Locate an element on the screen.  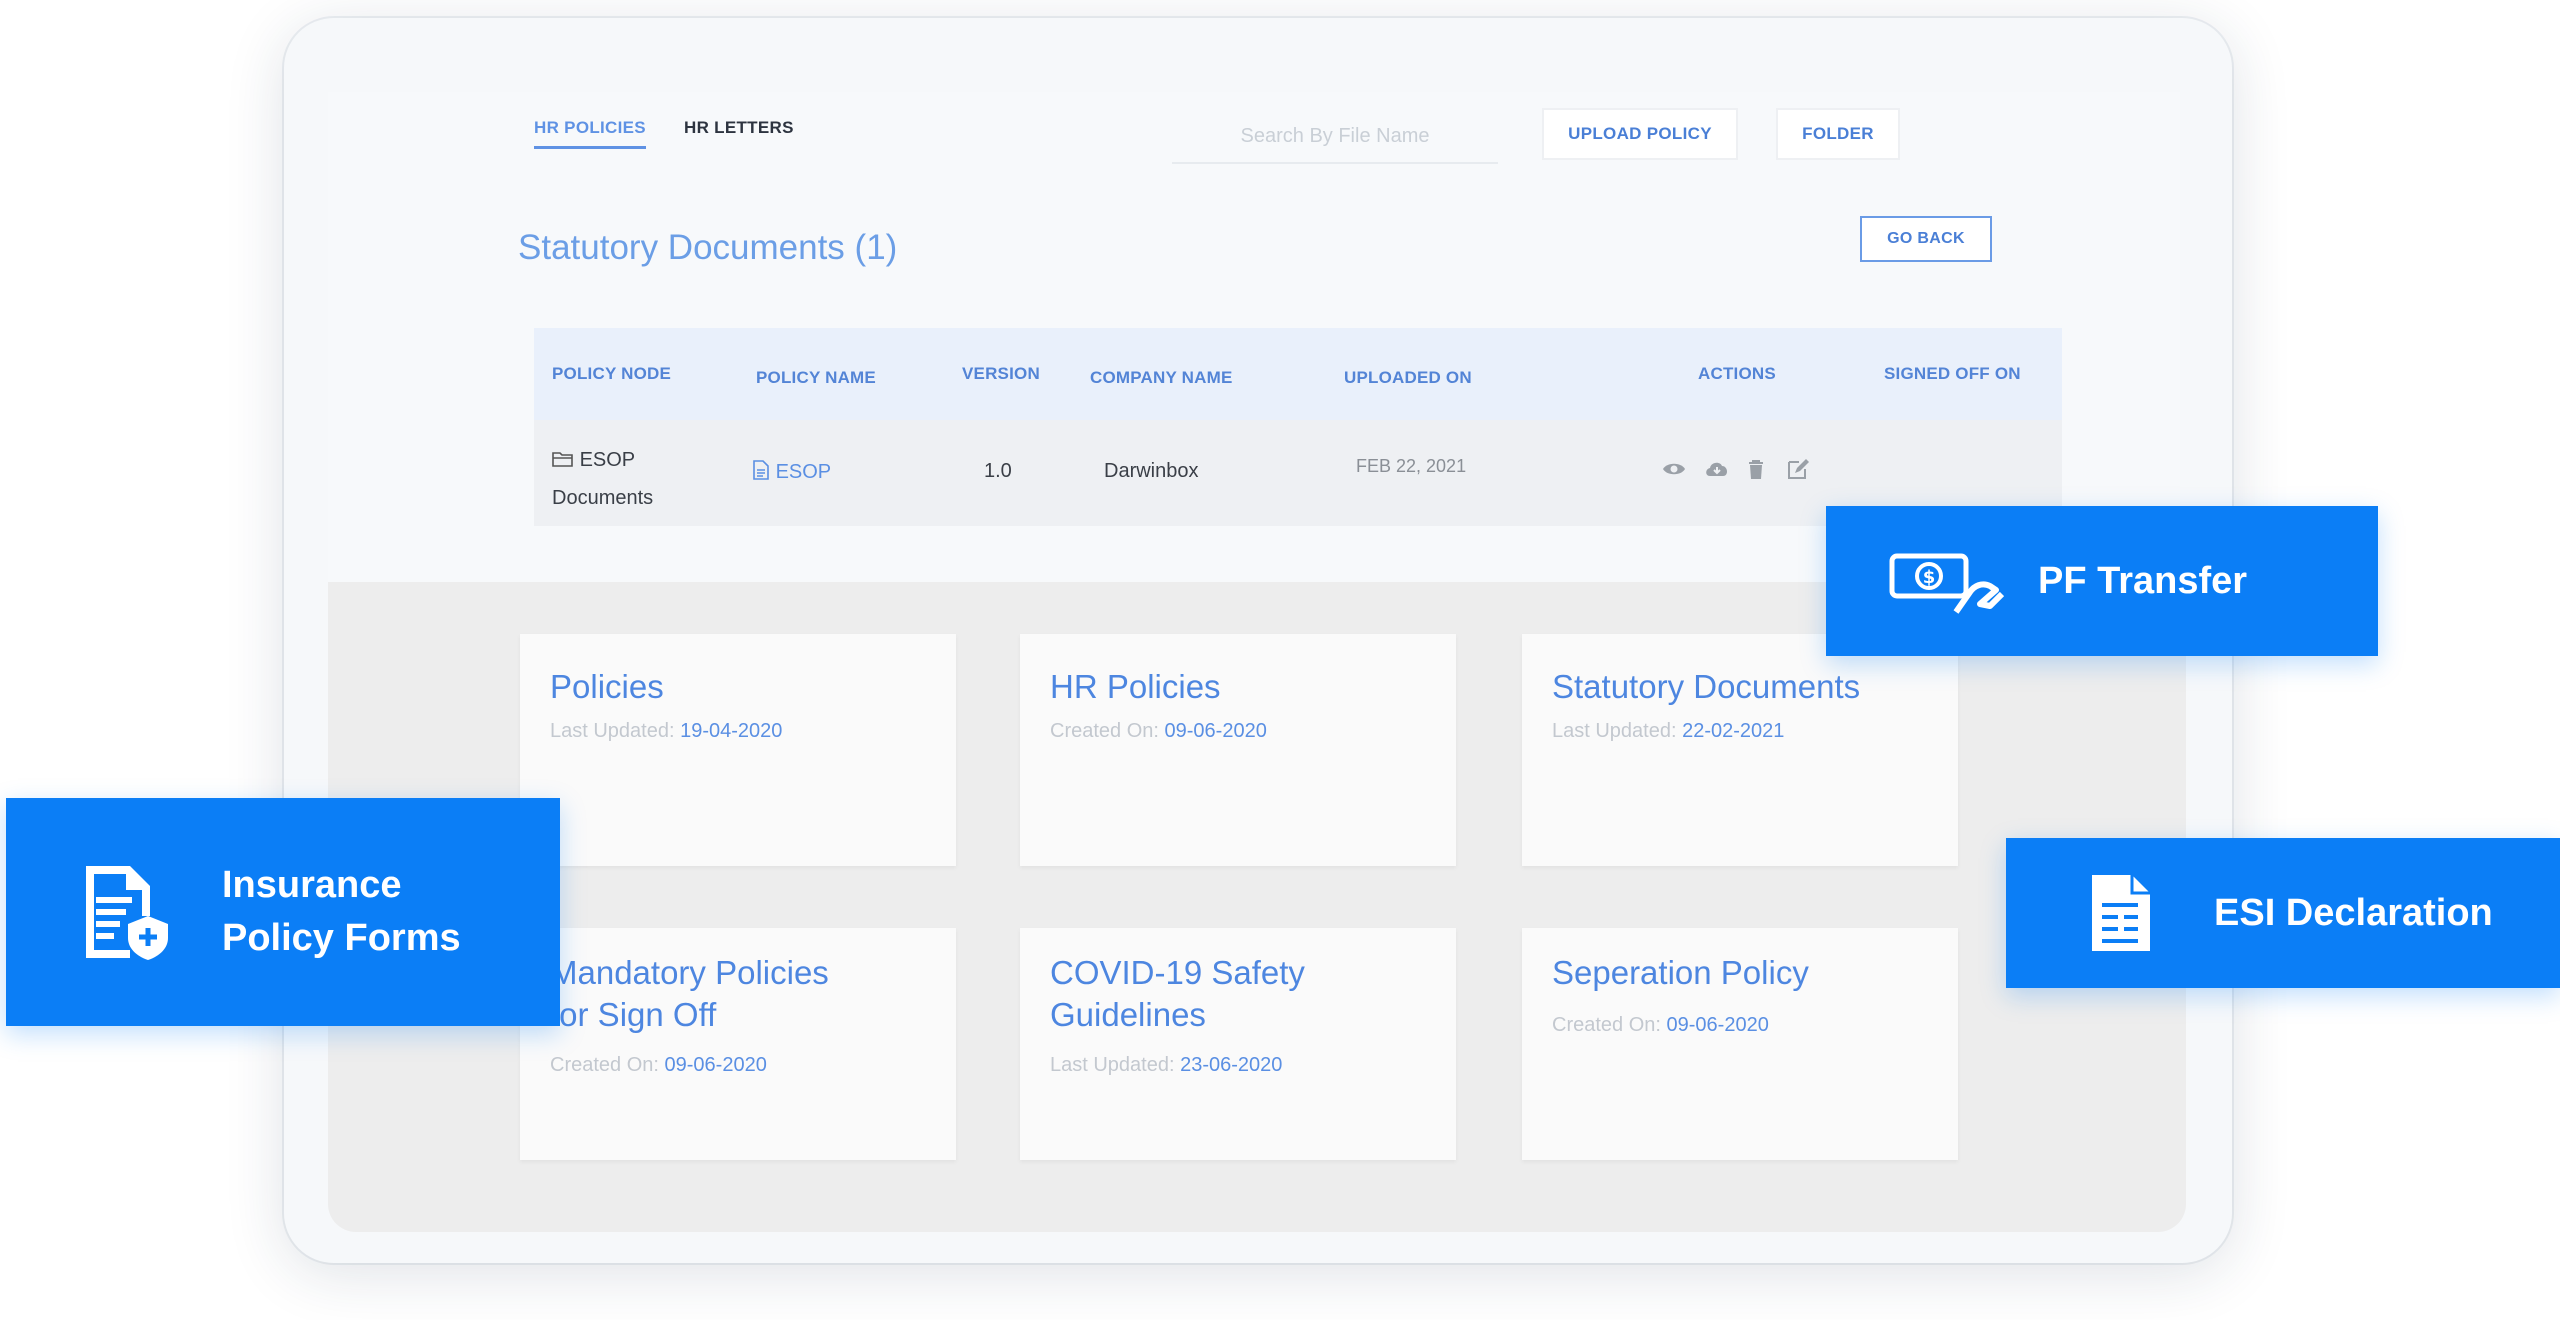
tab-hr-letters: HR LETTERS is located at coordinates (739, 128).